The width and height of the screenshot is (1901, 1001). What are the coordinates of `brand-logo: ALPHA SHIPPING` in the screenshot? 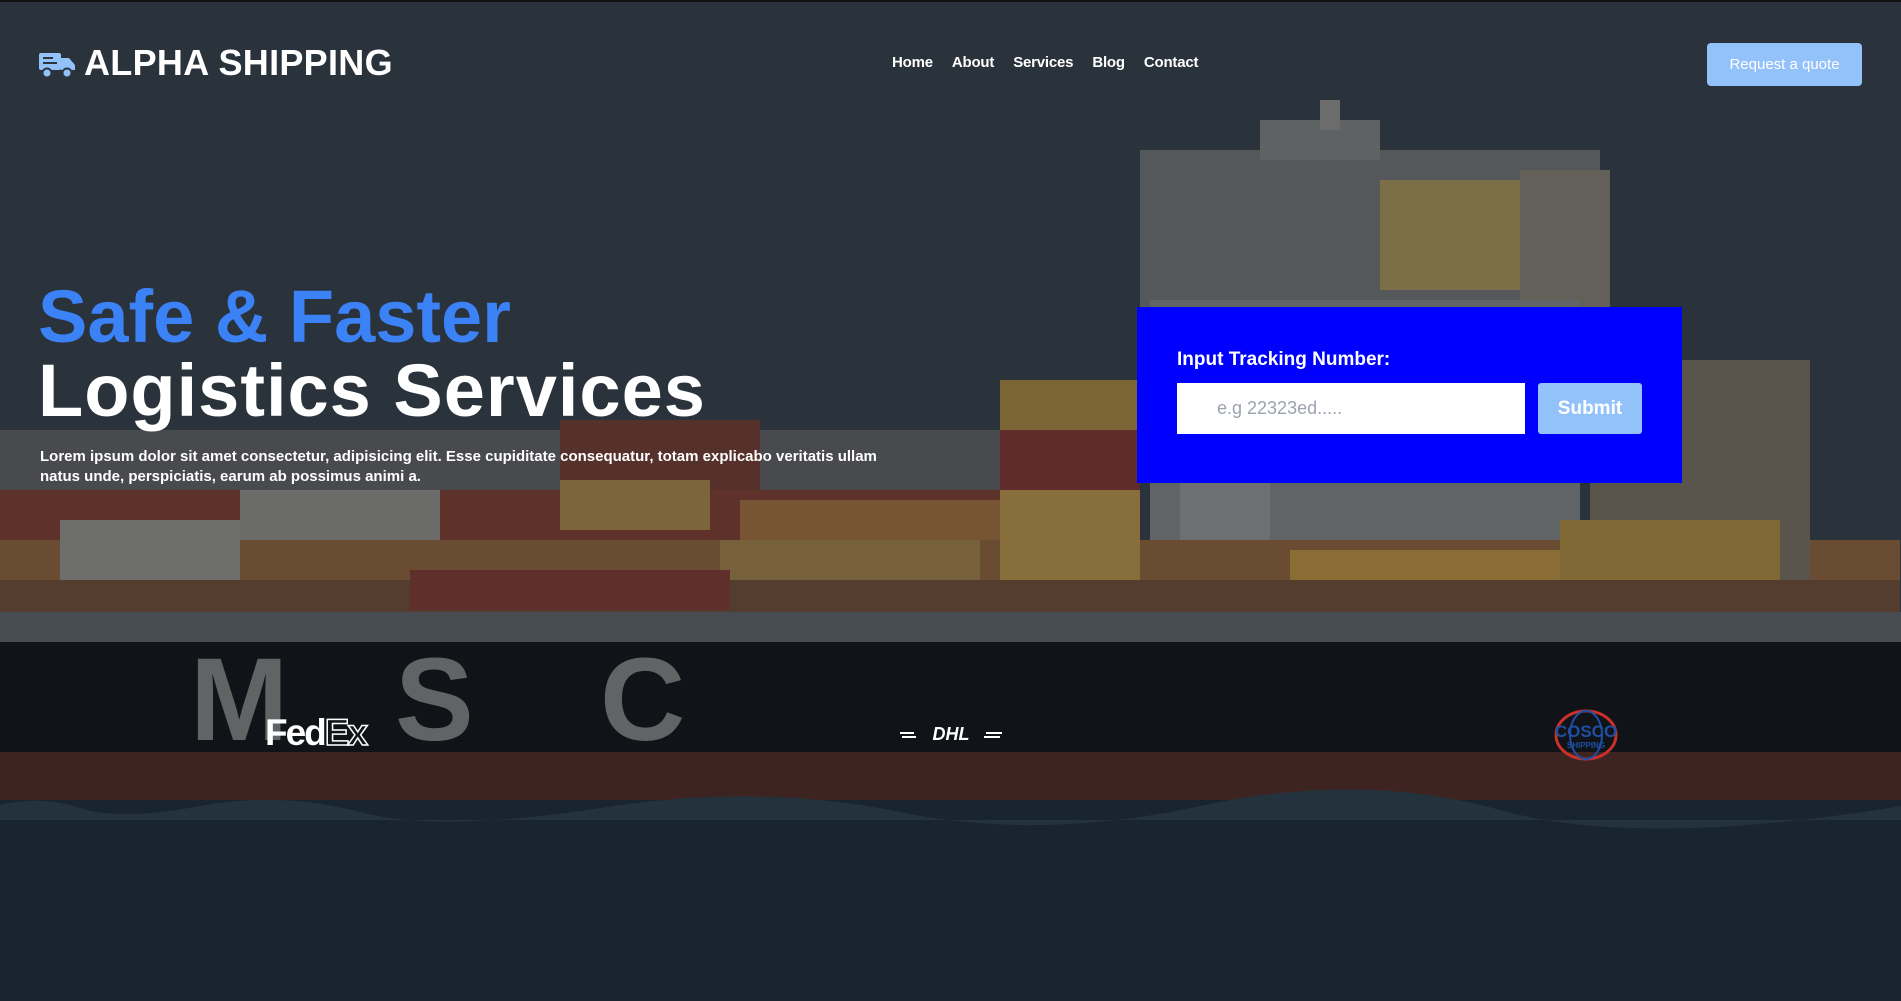 It's located at (215, 63).